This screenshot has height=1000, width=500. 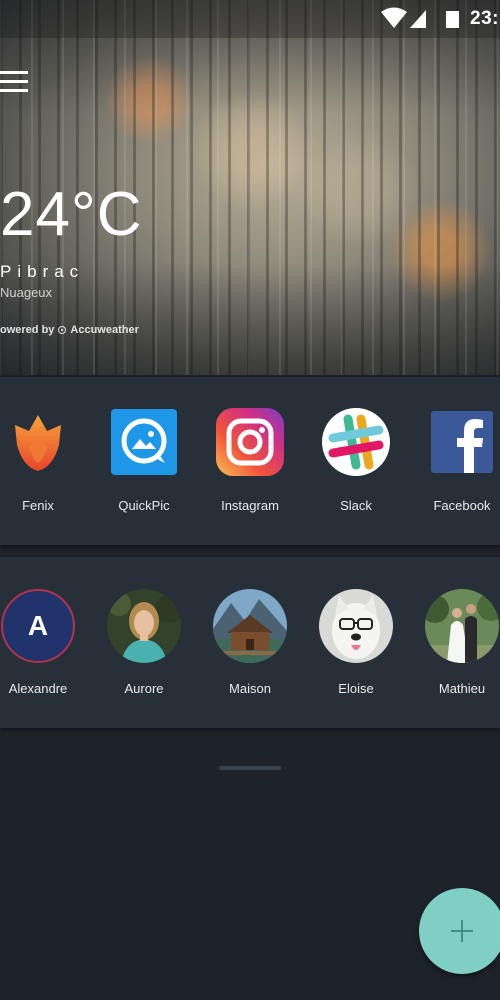 What do you see at coordinates (250, 19) in the screenshot?
I see `status-bar: 23:` at bounding box center [250, 19].